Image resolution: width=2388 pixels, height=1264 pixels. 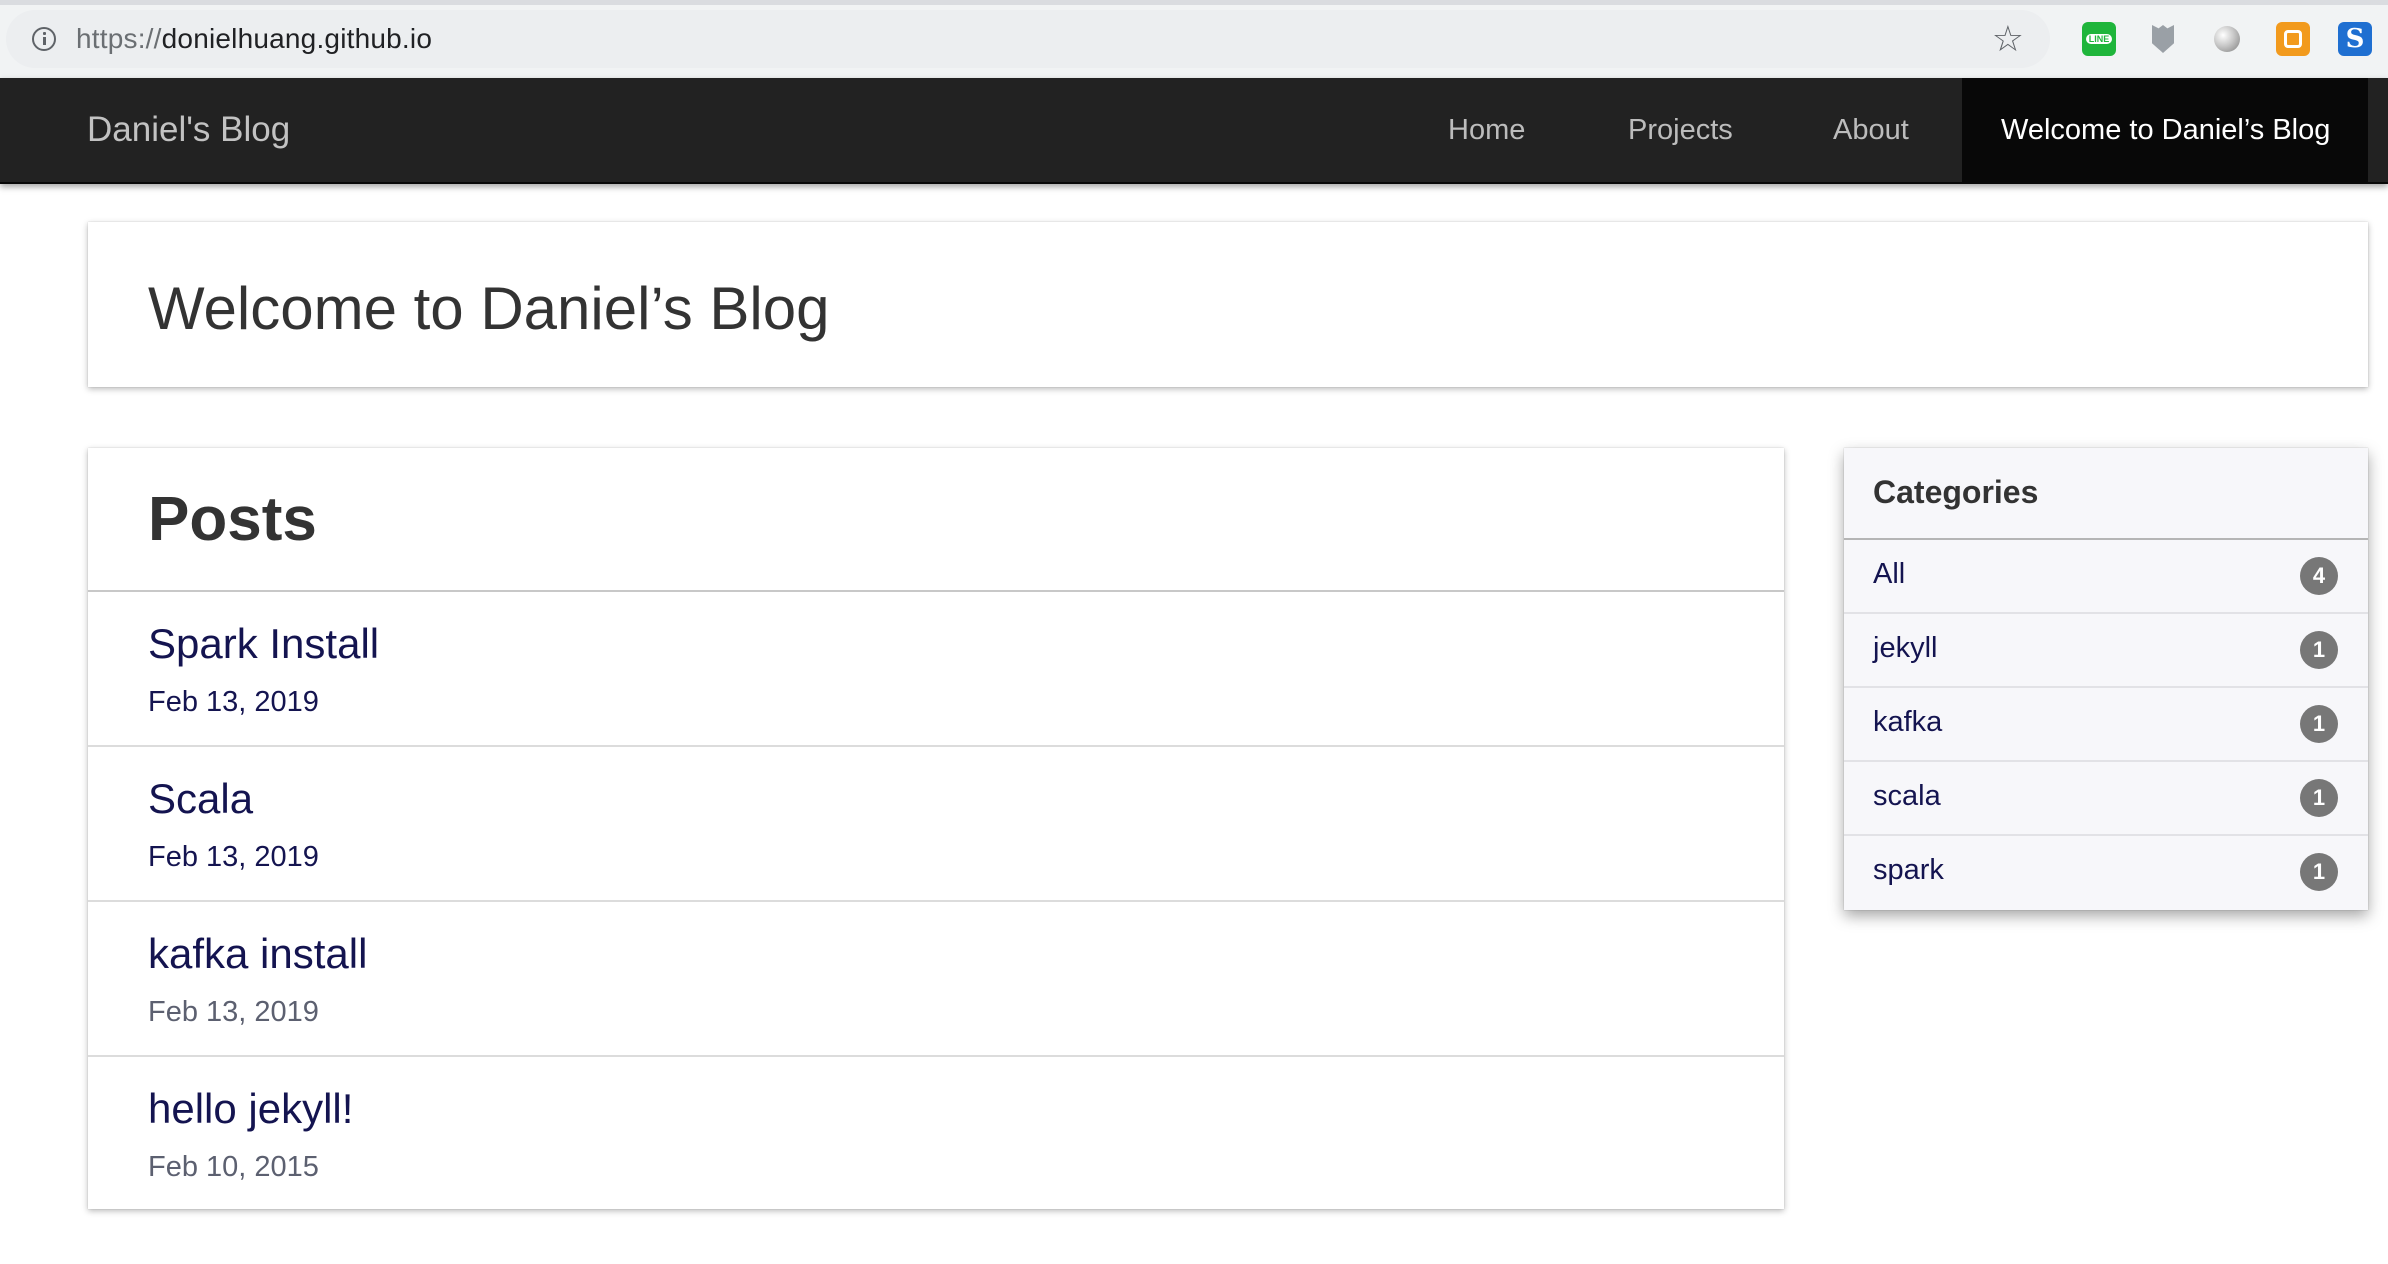 What do you see at coordinates (263, 644) in the screenshot?
I see `post-title-link: Spark Install` at bounding box center [263, 644].